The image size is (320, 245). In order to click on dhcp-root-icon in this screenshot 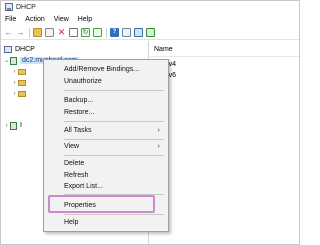, I will do `click(8, 49)`.